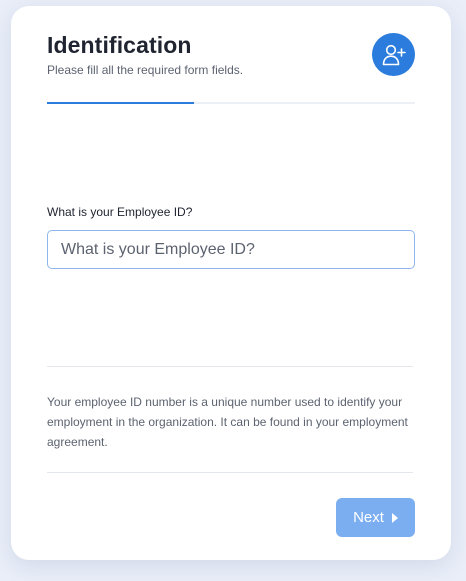  What do you see at coordinates (230, 366) in the screenshot?
I see `divider-top` at bounding box center [230, 366].